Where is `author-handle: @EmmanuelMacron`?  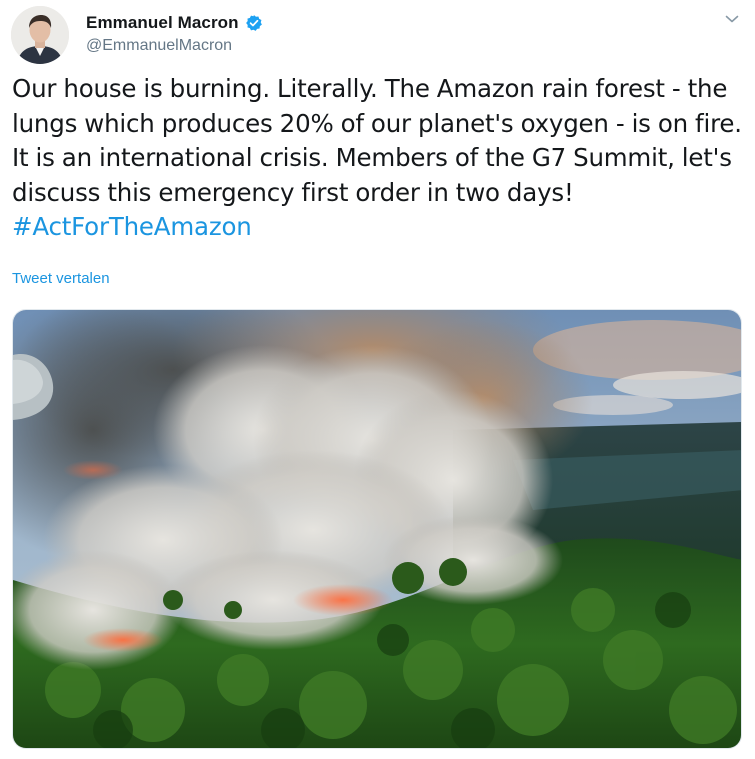
author-handle: @EmmanuelMacron is located at coordinates (174, 46).